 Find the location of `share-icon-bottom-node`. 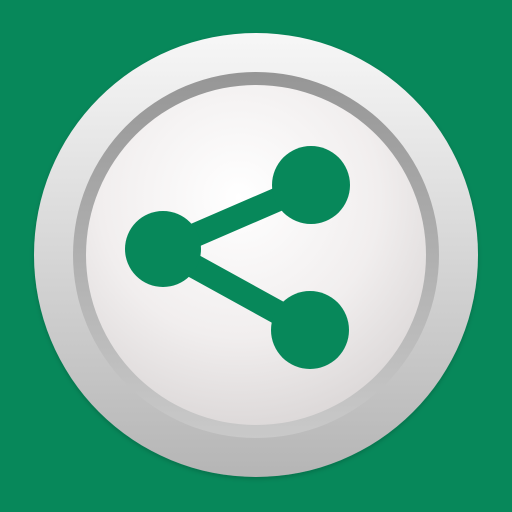

share-icon-bottom-node is located at coordinates (310, 330).